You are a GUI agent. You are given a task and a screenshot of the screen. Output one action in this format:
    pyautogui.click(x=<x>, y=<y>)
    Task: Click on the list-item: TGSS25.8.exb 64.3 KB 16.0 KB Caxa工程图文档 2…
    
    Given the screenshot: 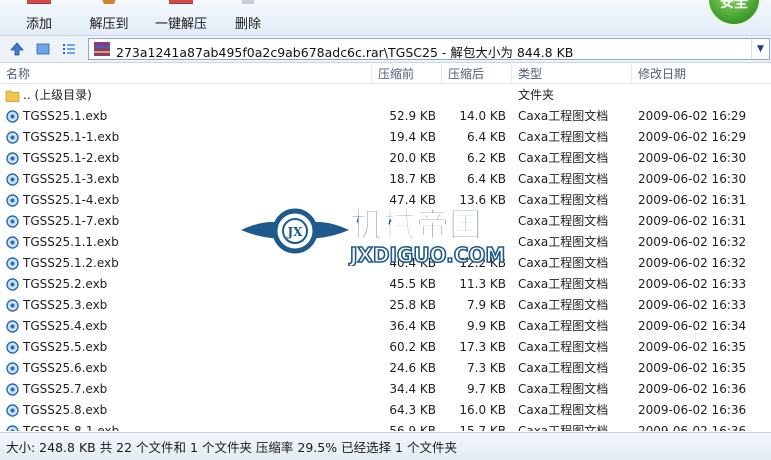 What is the action you would take?
    pyautogui.click(x=385, y=410)
    